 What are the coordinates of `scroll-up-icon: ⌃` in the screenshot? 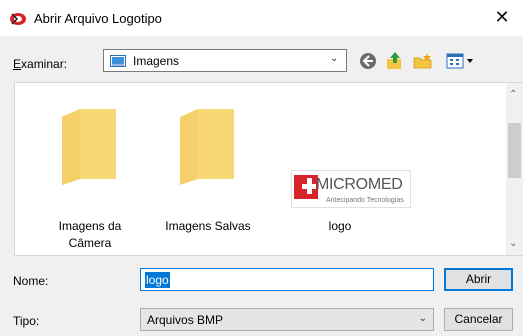 It's located at (513, 94).